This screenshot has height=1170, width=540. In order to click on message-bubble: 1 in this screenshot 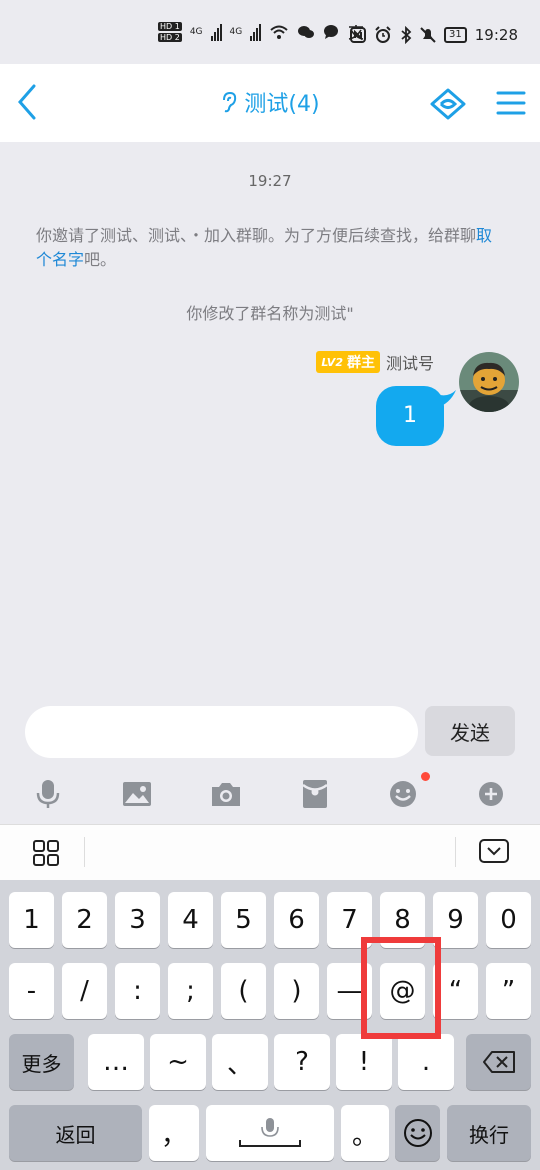, I will do `click(410, 416)`.